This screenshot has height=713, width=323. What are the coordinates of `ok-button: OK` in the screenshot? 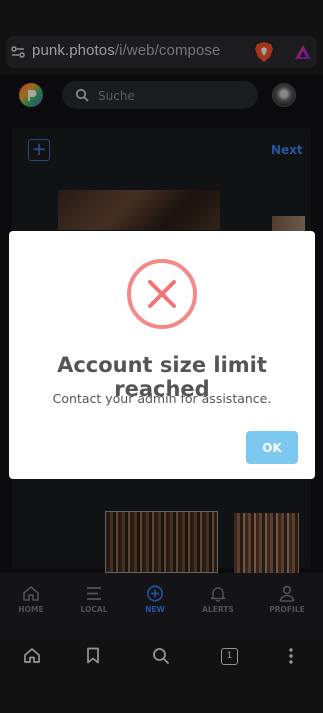 It's located at (272, 447).